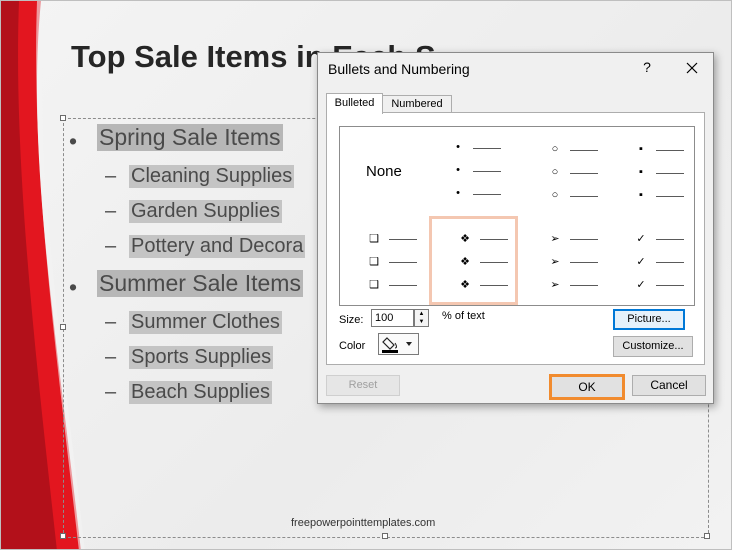 Image resolution: width=732 pixels, height=550 pixels. Describe the element at coordinates (463, 316) in the screenshot. I see `percent-of-text-label: % of text` at that location.